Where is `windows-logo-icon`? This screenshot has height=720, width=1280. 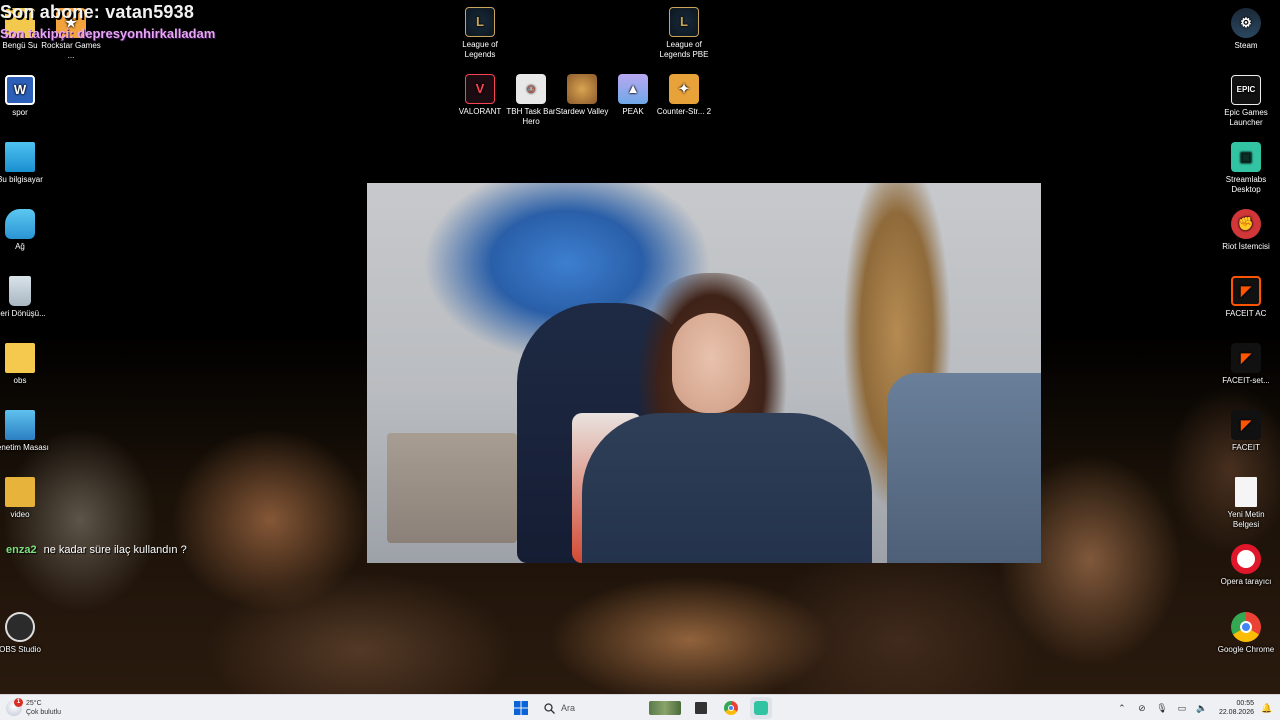
windows-logo-icon is located at coordinates (521, 708).